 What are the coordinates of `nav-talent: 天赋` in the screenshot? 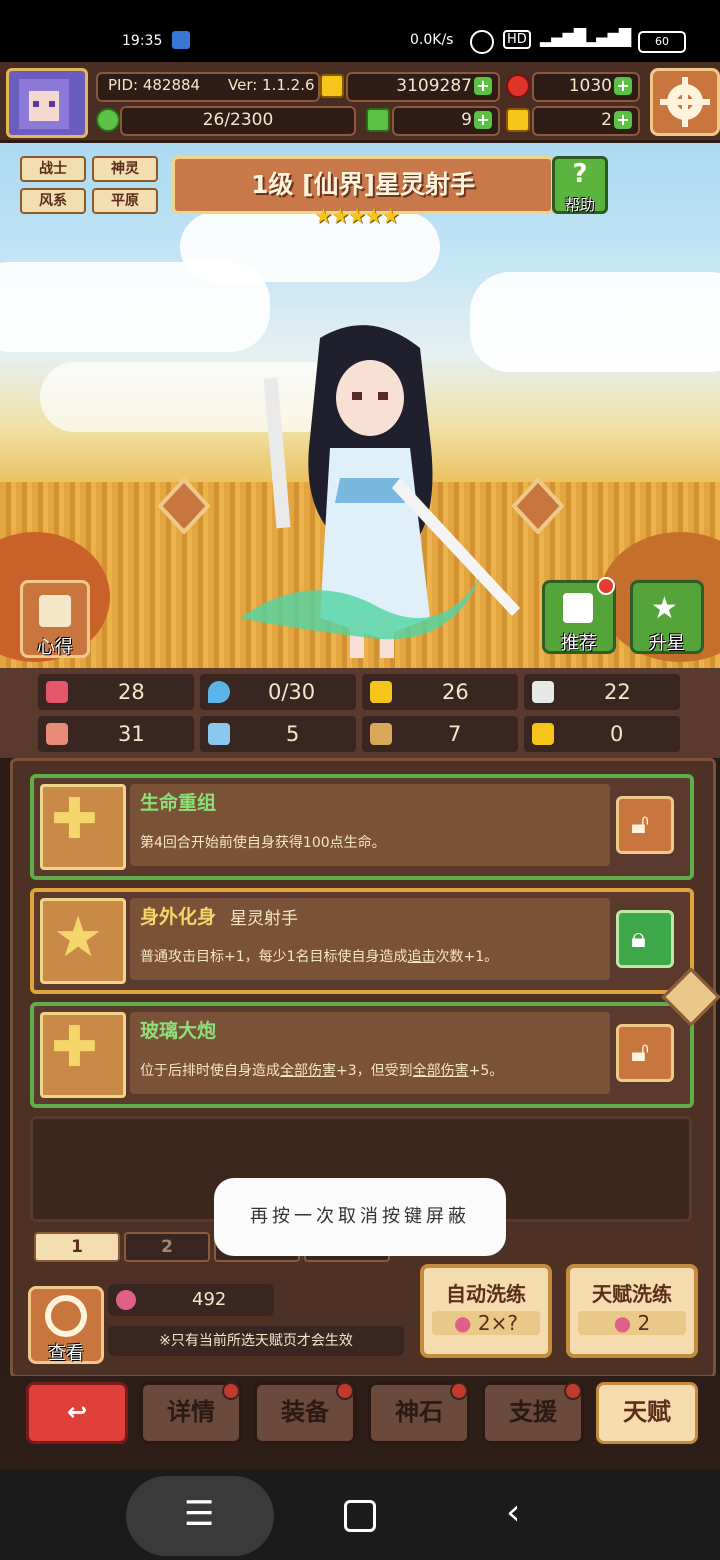 It's located at (647, 1413).